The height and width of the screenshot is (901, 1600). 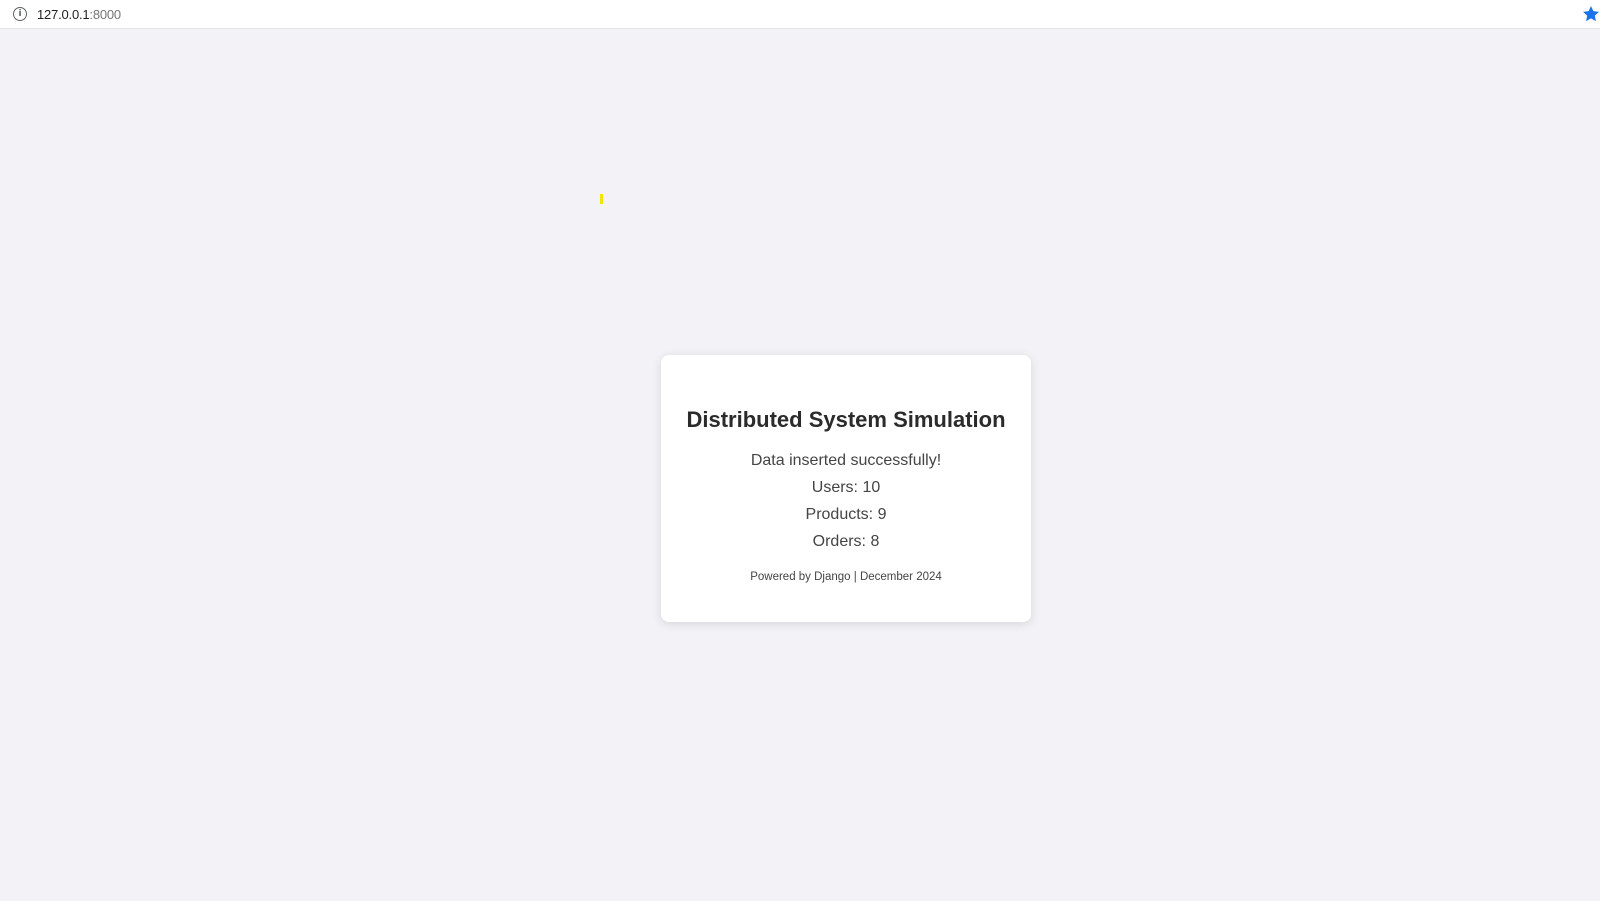 What do you see at coordinates (846, 541) in the screenshot?
I see `orders-count: Orders: 8` at bounding box center [846, 541].